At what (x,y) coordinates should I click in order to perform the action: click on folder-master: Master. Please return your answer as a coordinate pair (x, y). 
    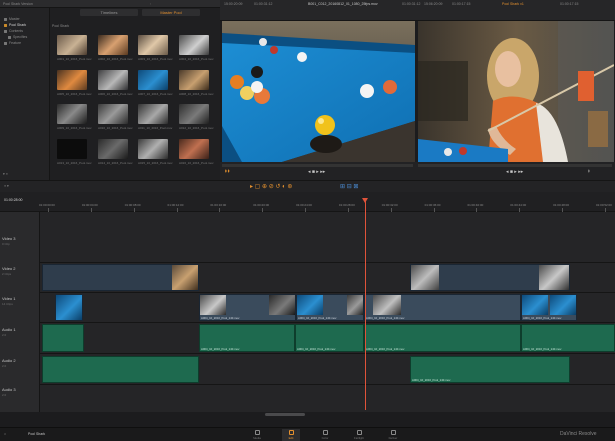
    Looking at the image, I should click on (12, 19).